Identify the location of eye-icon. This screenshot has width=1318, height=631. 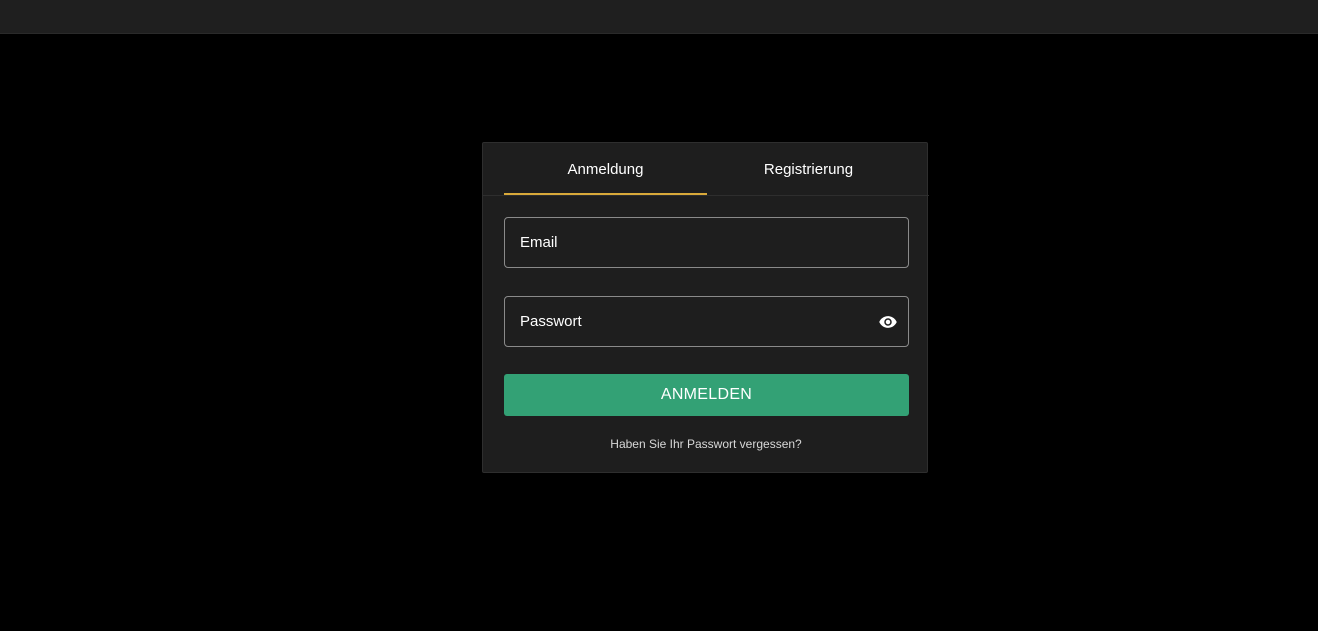
(888, 322).